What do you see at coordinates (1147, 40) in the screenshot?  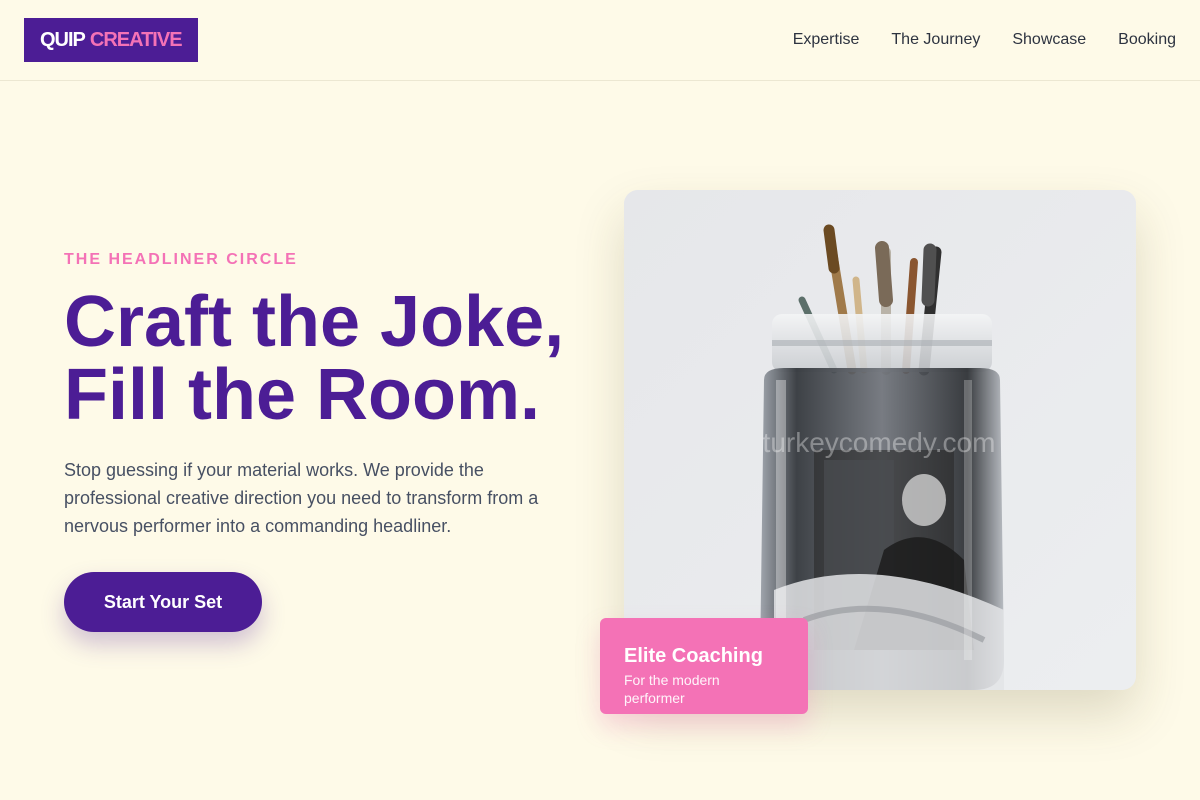 I see `nav-link-booking: Booking` at bounding box center [1147, 40].